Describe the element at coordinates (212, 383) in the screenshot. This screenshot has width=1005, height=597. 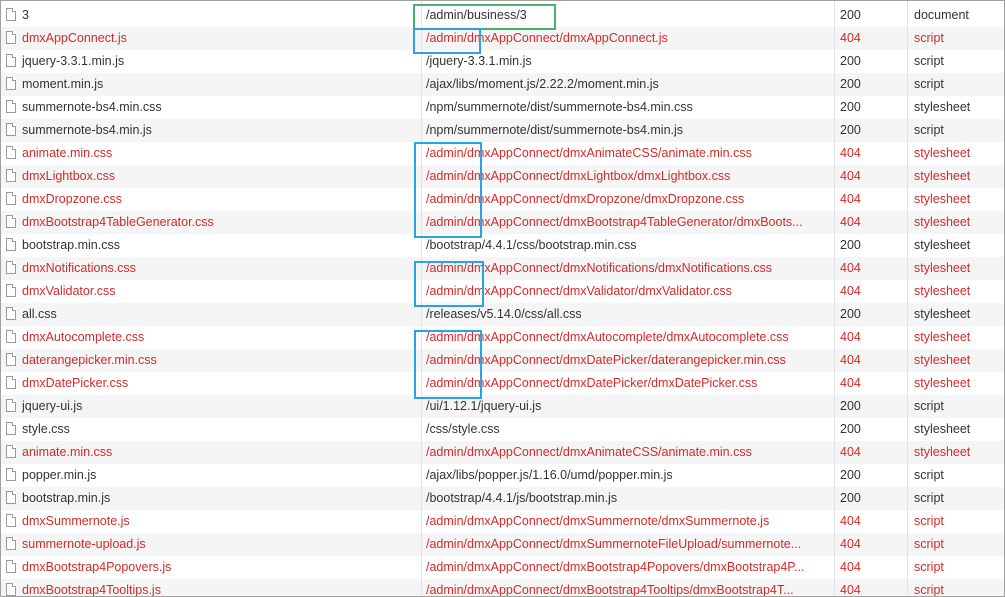
I see `request-name-cell: dmxDatePicker.css` at that location.